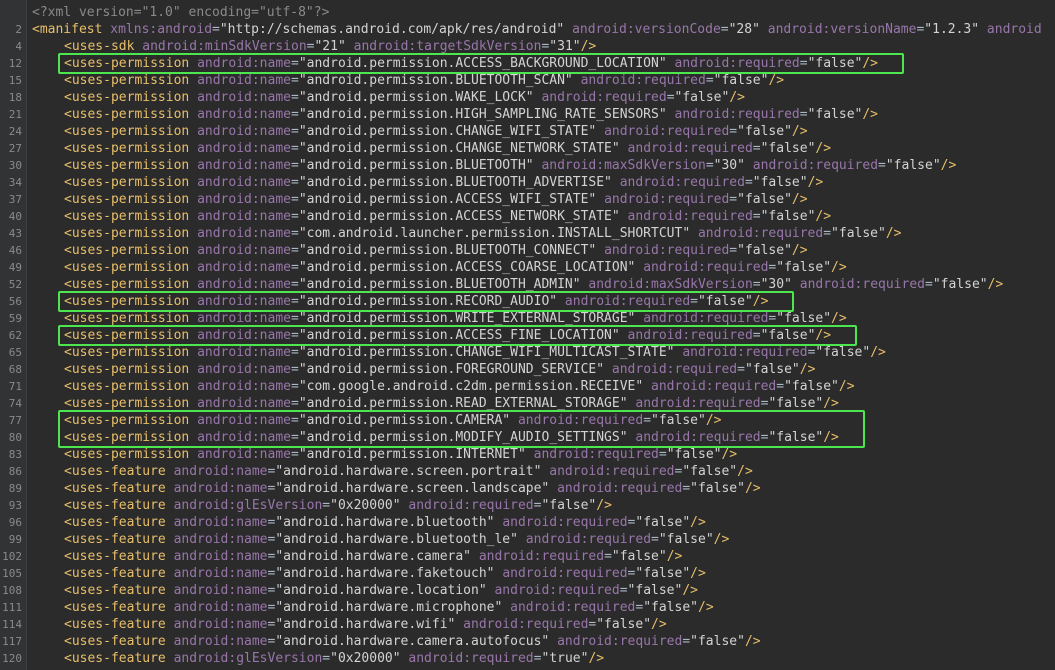 This screenshot has height=670, width=1055. I want to click on xml-attribute-name: android:glEsVersion, so click(248, 505).